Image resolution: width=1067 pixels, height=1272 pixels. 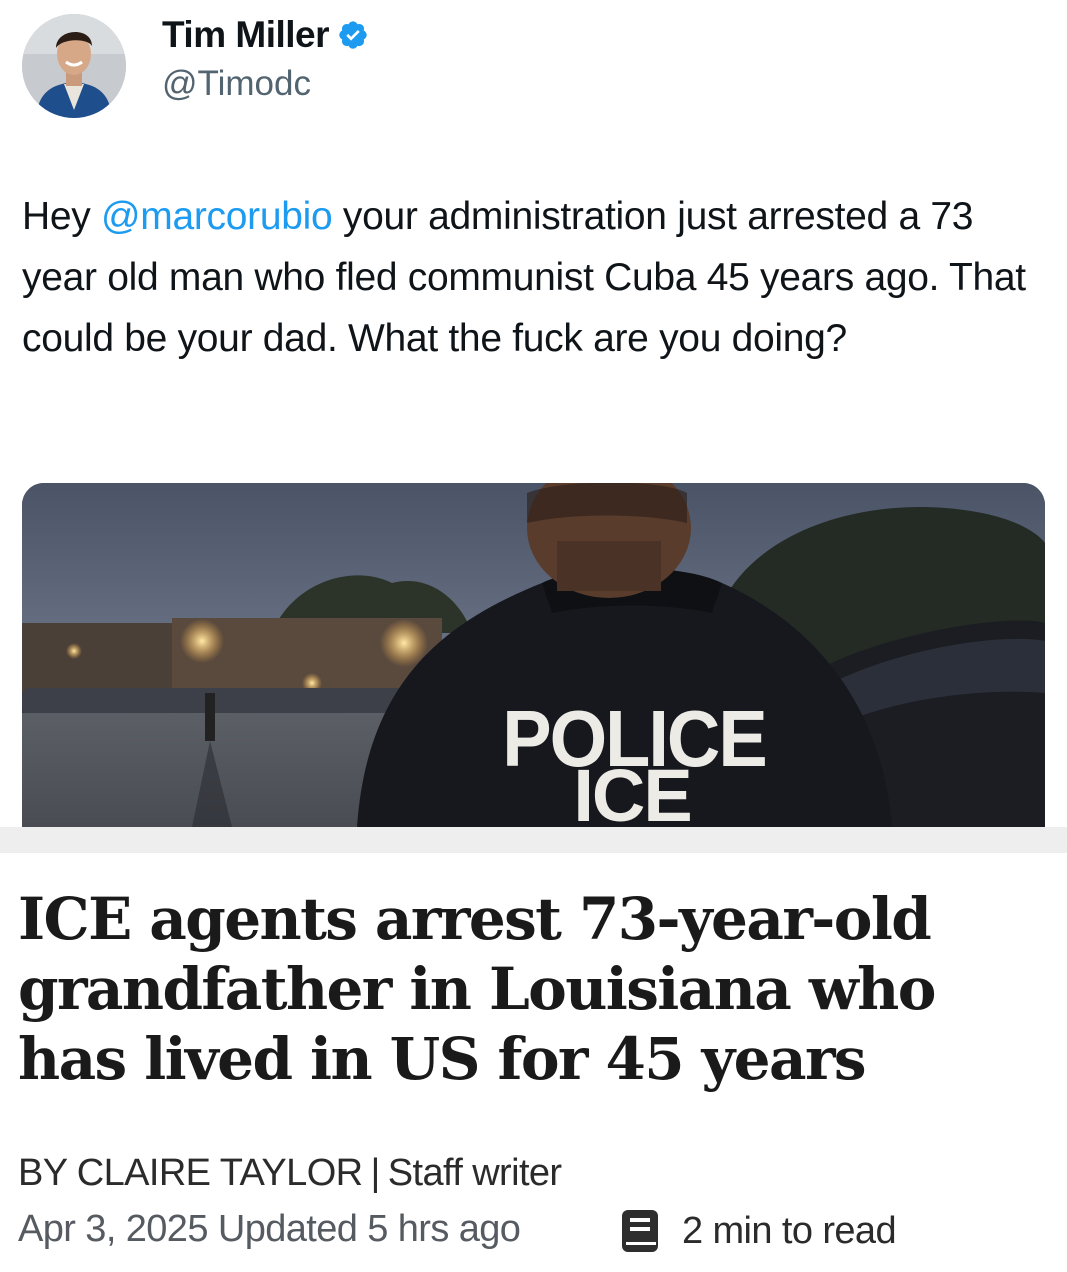 What do you see at coordinates (353, 35) in the screenshot?
I see `verified-badge-icon` at bounding box center [353, 35].